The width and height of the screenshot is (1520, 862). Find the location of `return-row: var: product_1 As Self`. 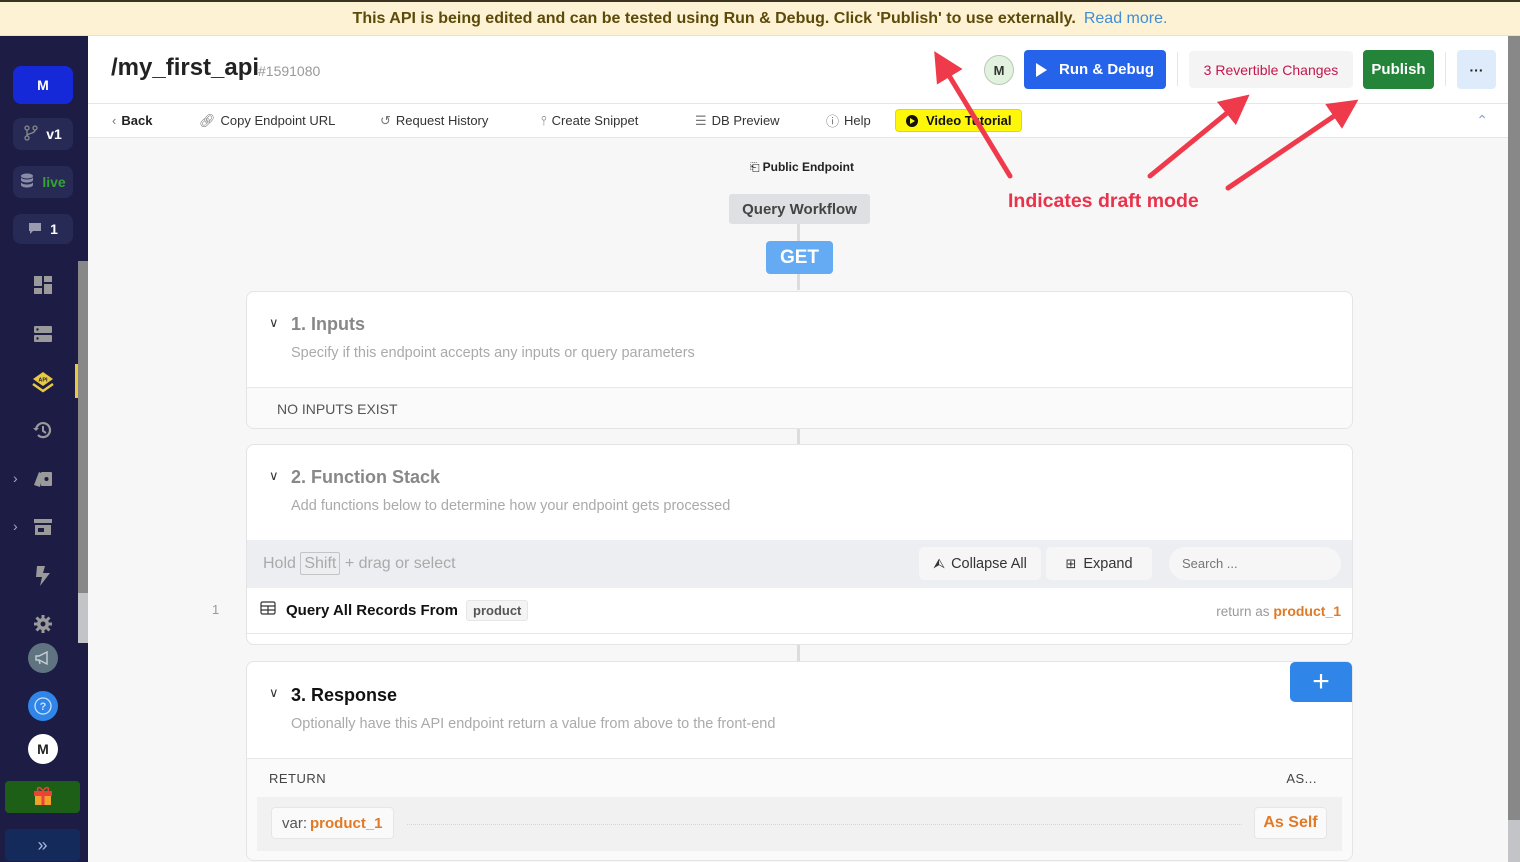

return-row: var: product_1 As Self is located at coordinates (799, 824).